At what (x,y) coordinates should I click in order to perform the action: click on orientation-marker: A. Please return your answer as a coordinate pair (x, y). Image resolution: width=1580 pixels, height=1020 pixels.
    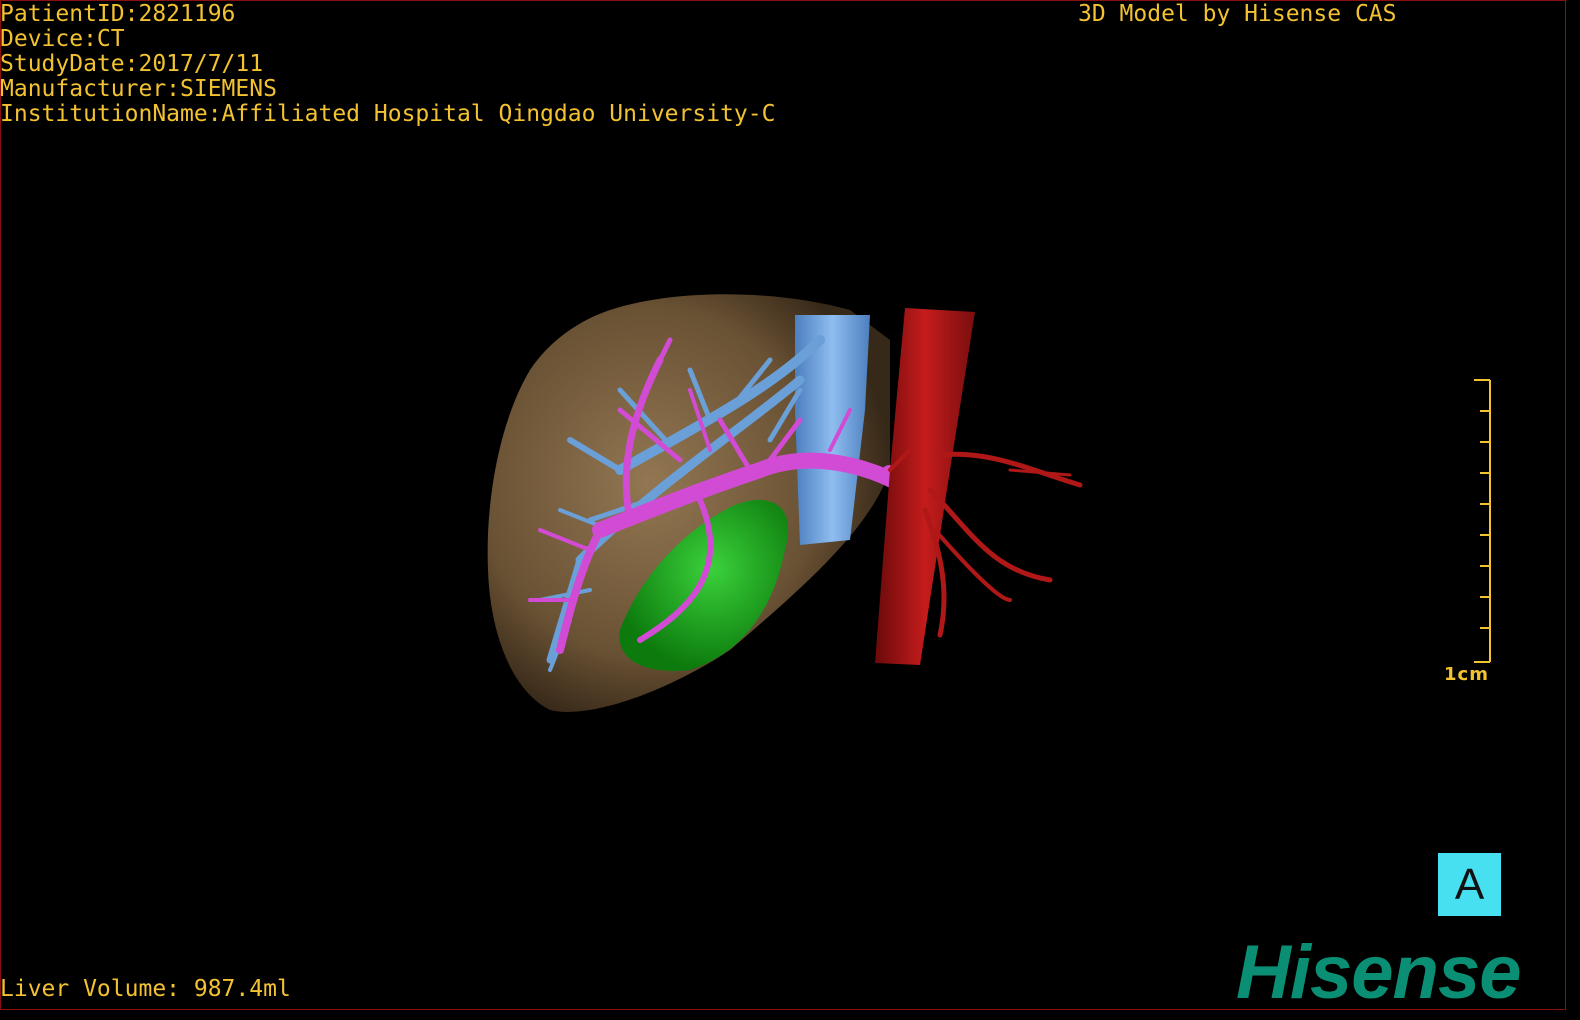
    Looking at the image, I should click on (1469, 884).